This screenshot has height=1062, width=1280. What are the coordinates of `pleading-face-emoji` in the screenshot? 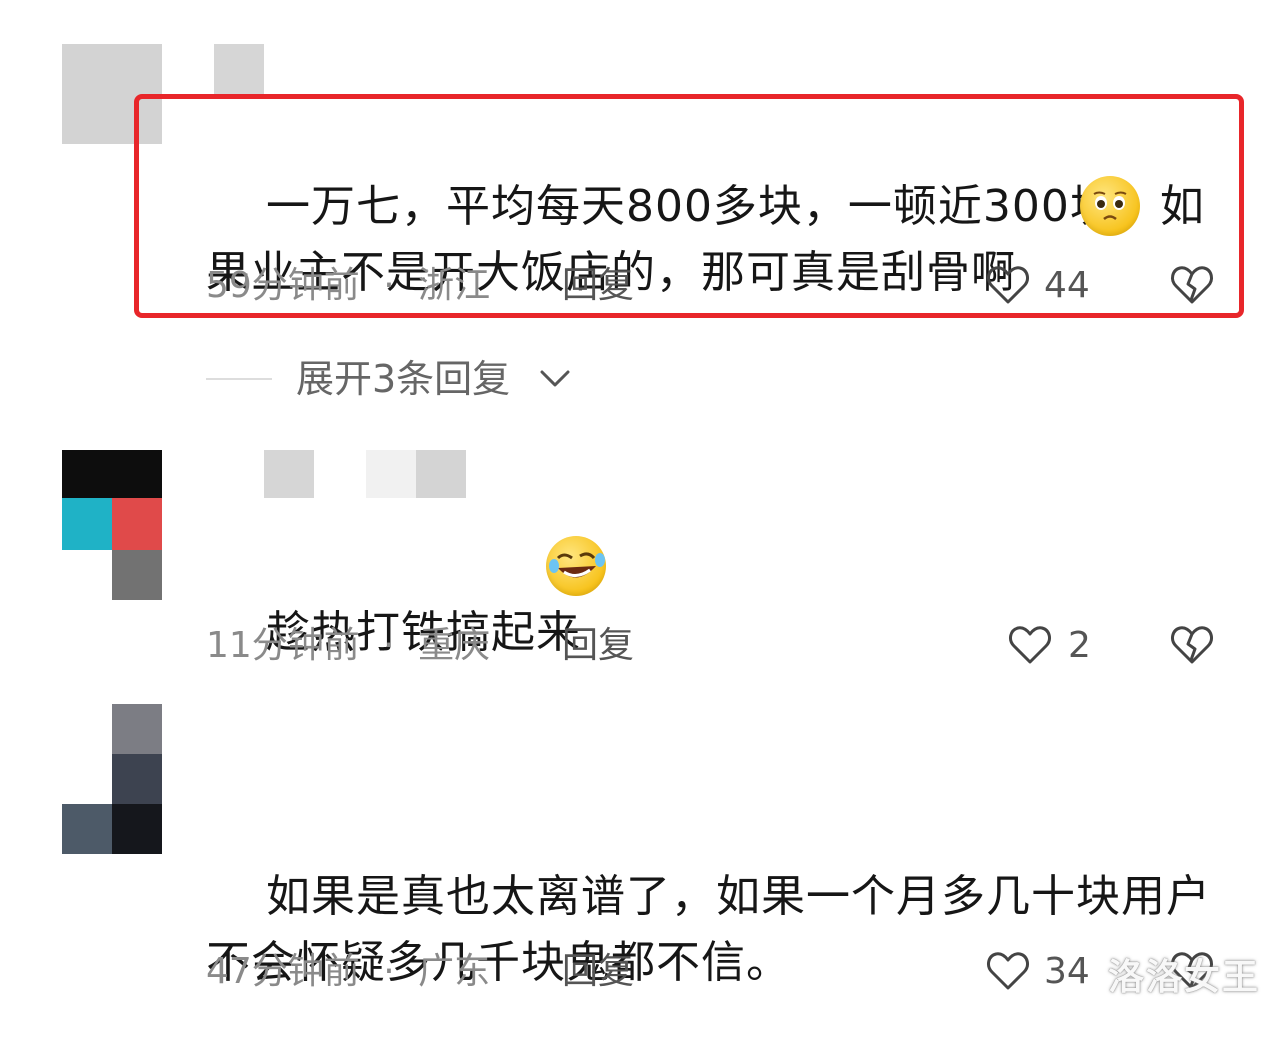 It's located at (1110, 206).